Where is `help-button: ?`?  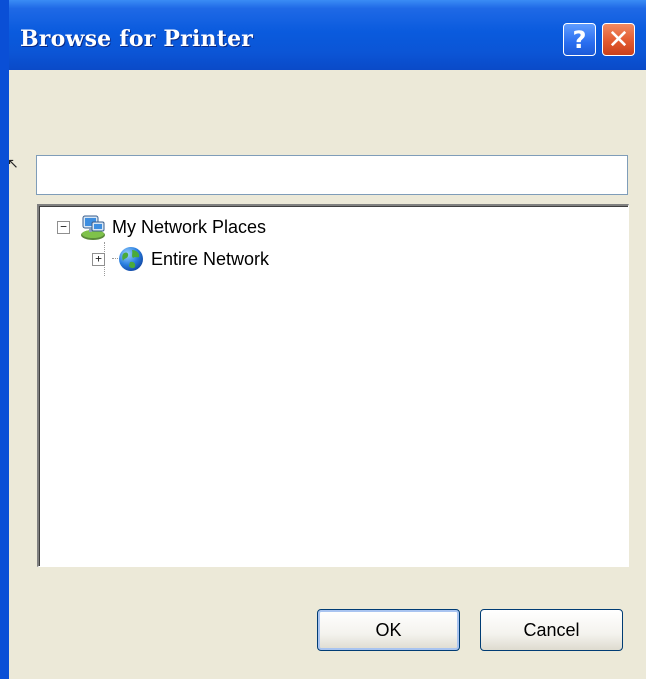
help-button: ? is located at coordinates (579, 39).